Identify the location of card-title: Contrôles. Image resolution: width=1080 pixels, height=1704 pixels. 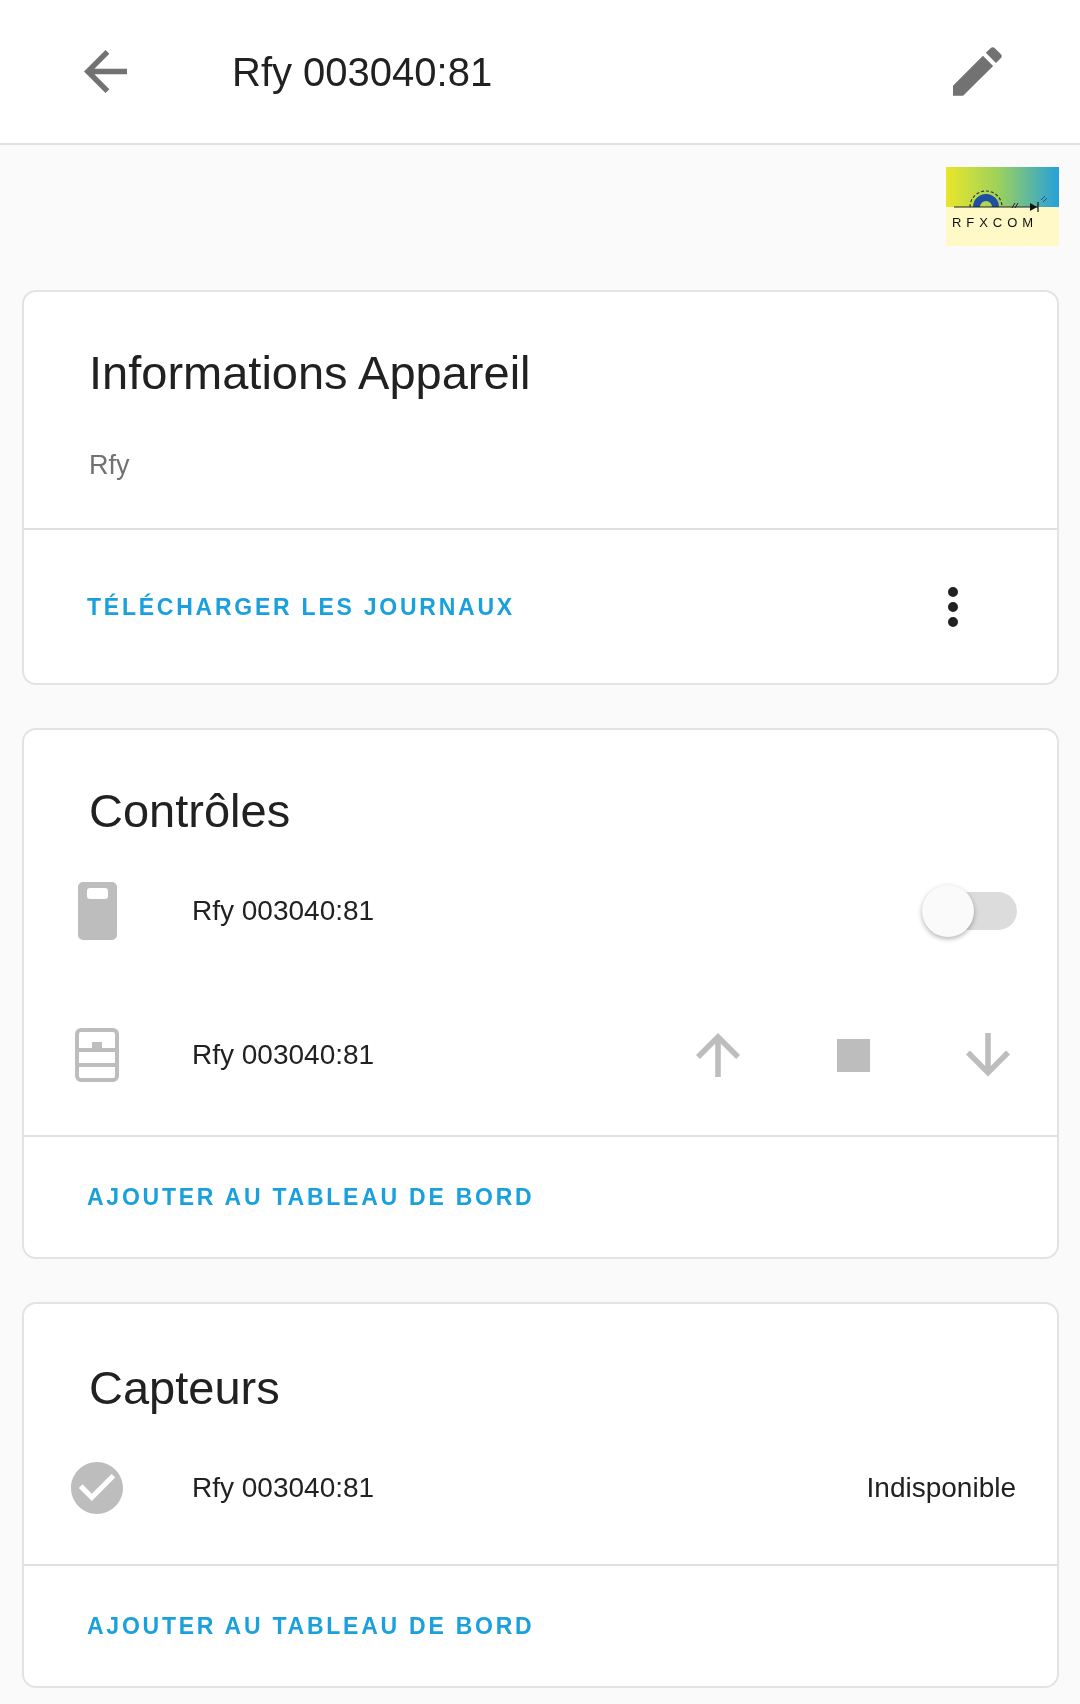
(190, 811).